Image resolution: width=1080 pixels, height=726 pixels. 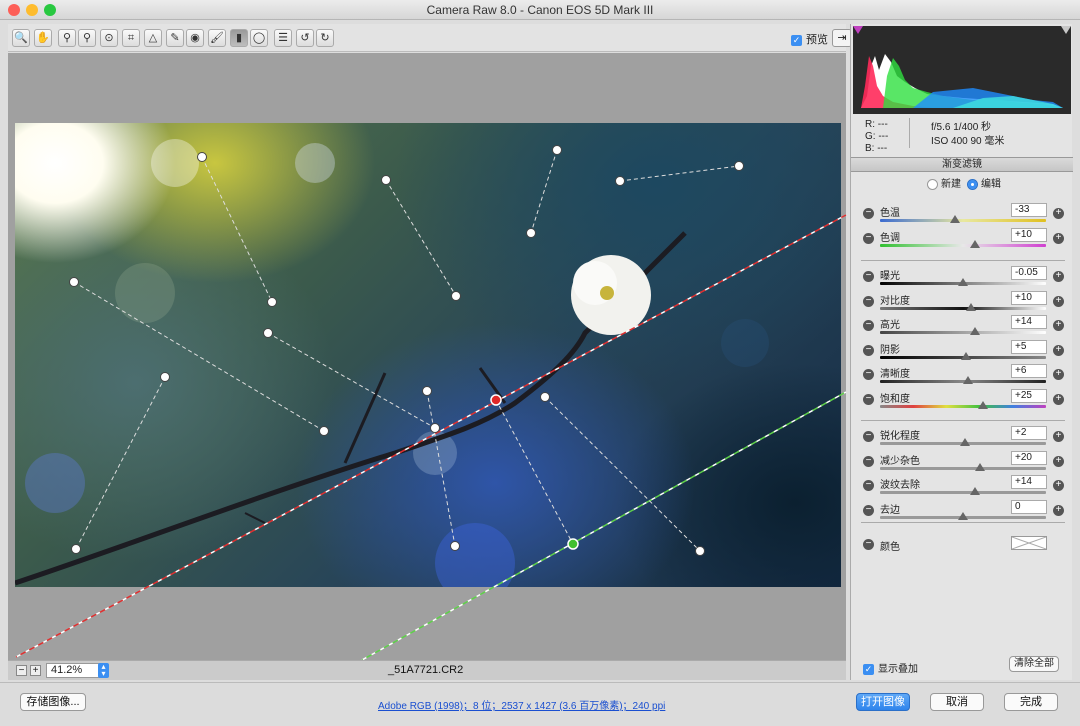 What do you see at coordinates (1029, 395) in the screenshot?
I see `slider-value-field: +25` at bounding box center [1029, 395].